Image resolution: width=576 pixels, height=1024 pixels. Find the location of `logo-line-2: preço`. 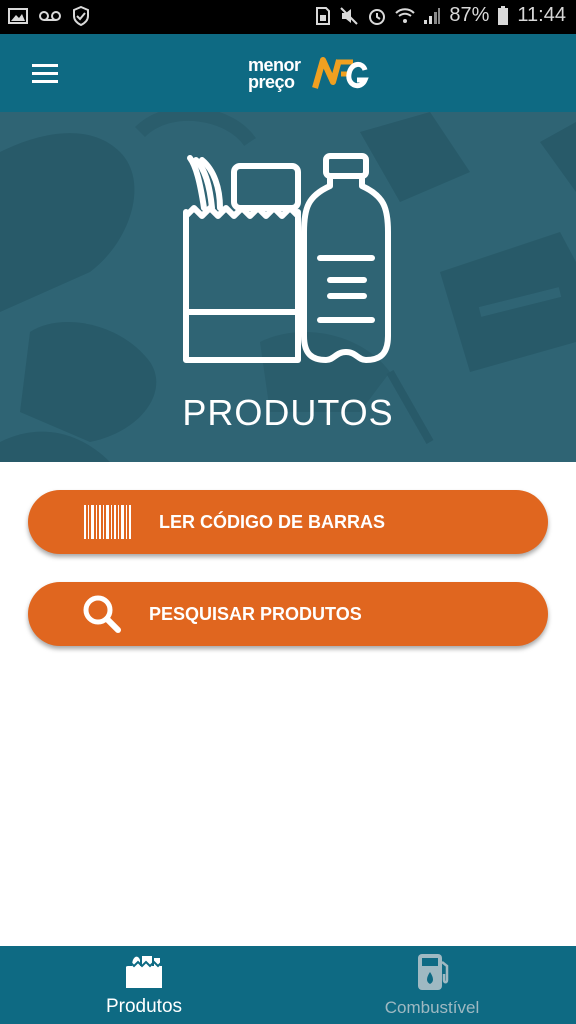

logo-line-2: preço is located at coordinates (271, 82).